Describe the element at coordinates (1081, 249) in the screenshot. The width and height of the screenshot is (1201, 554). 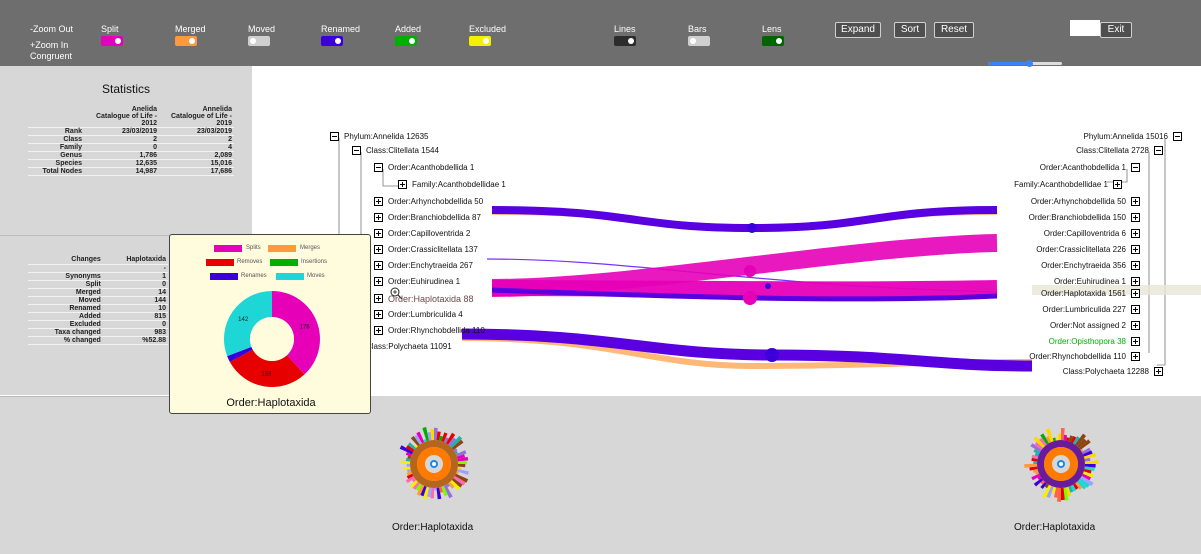
I see `right-tree-node: Order:Crassiclitellata 226` at that location.